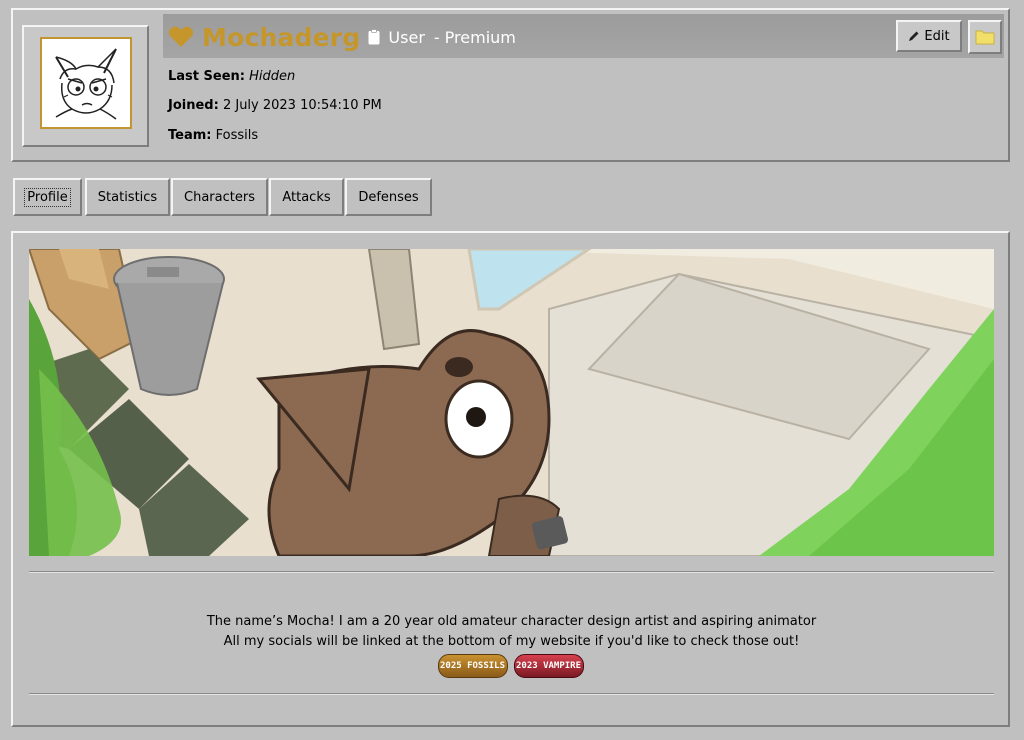  Describe the element at coordinates (190, 135) in the screenshot. I see `team-label: Team:` at that location.